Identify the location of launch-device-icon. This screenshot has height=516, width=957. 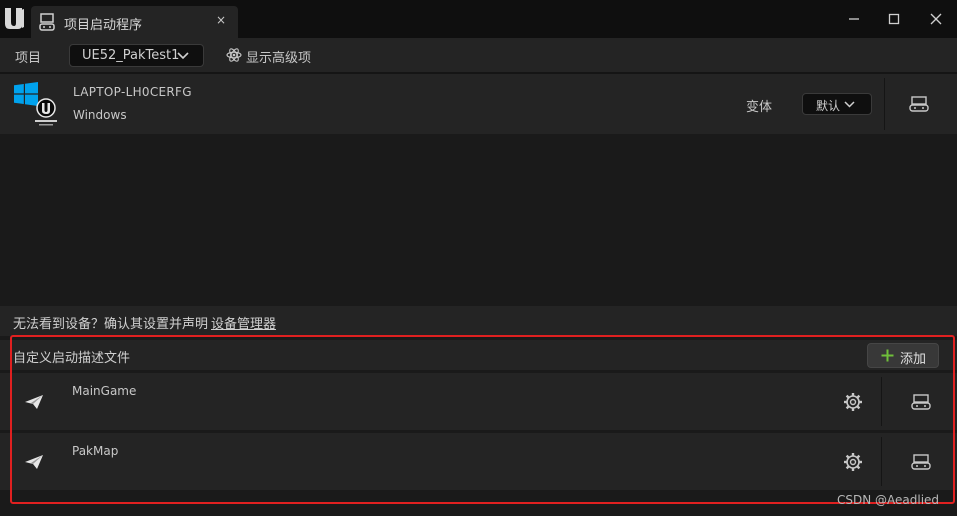
(919, 104).